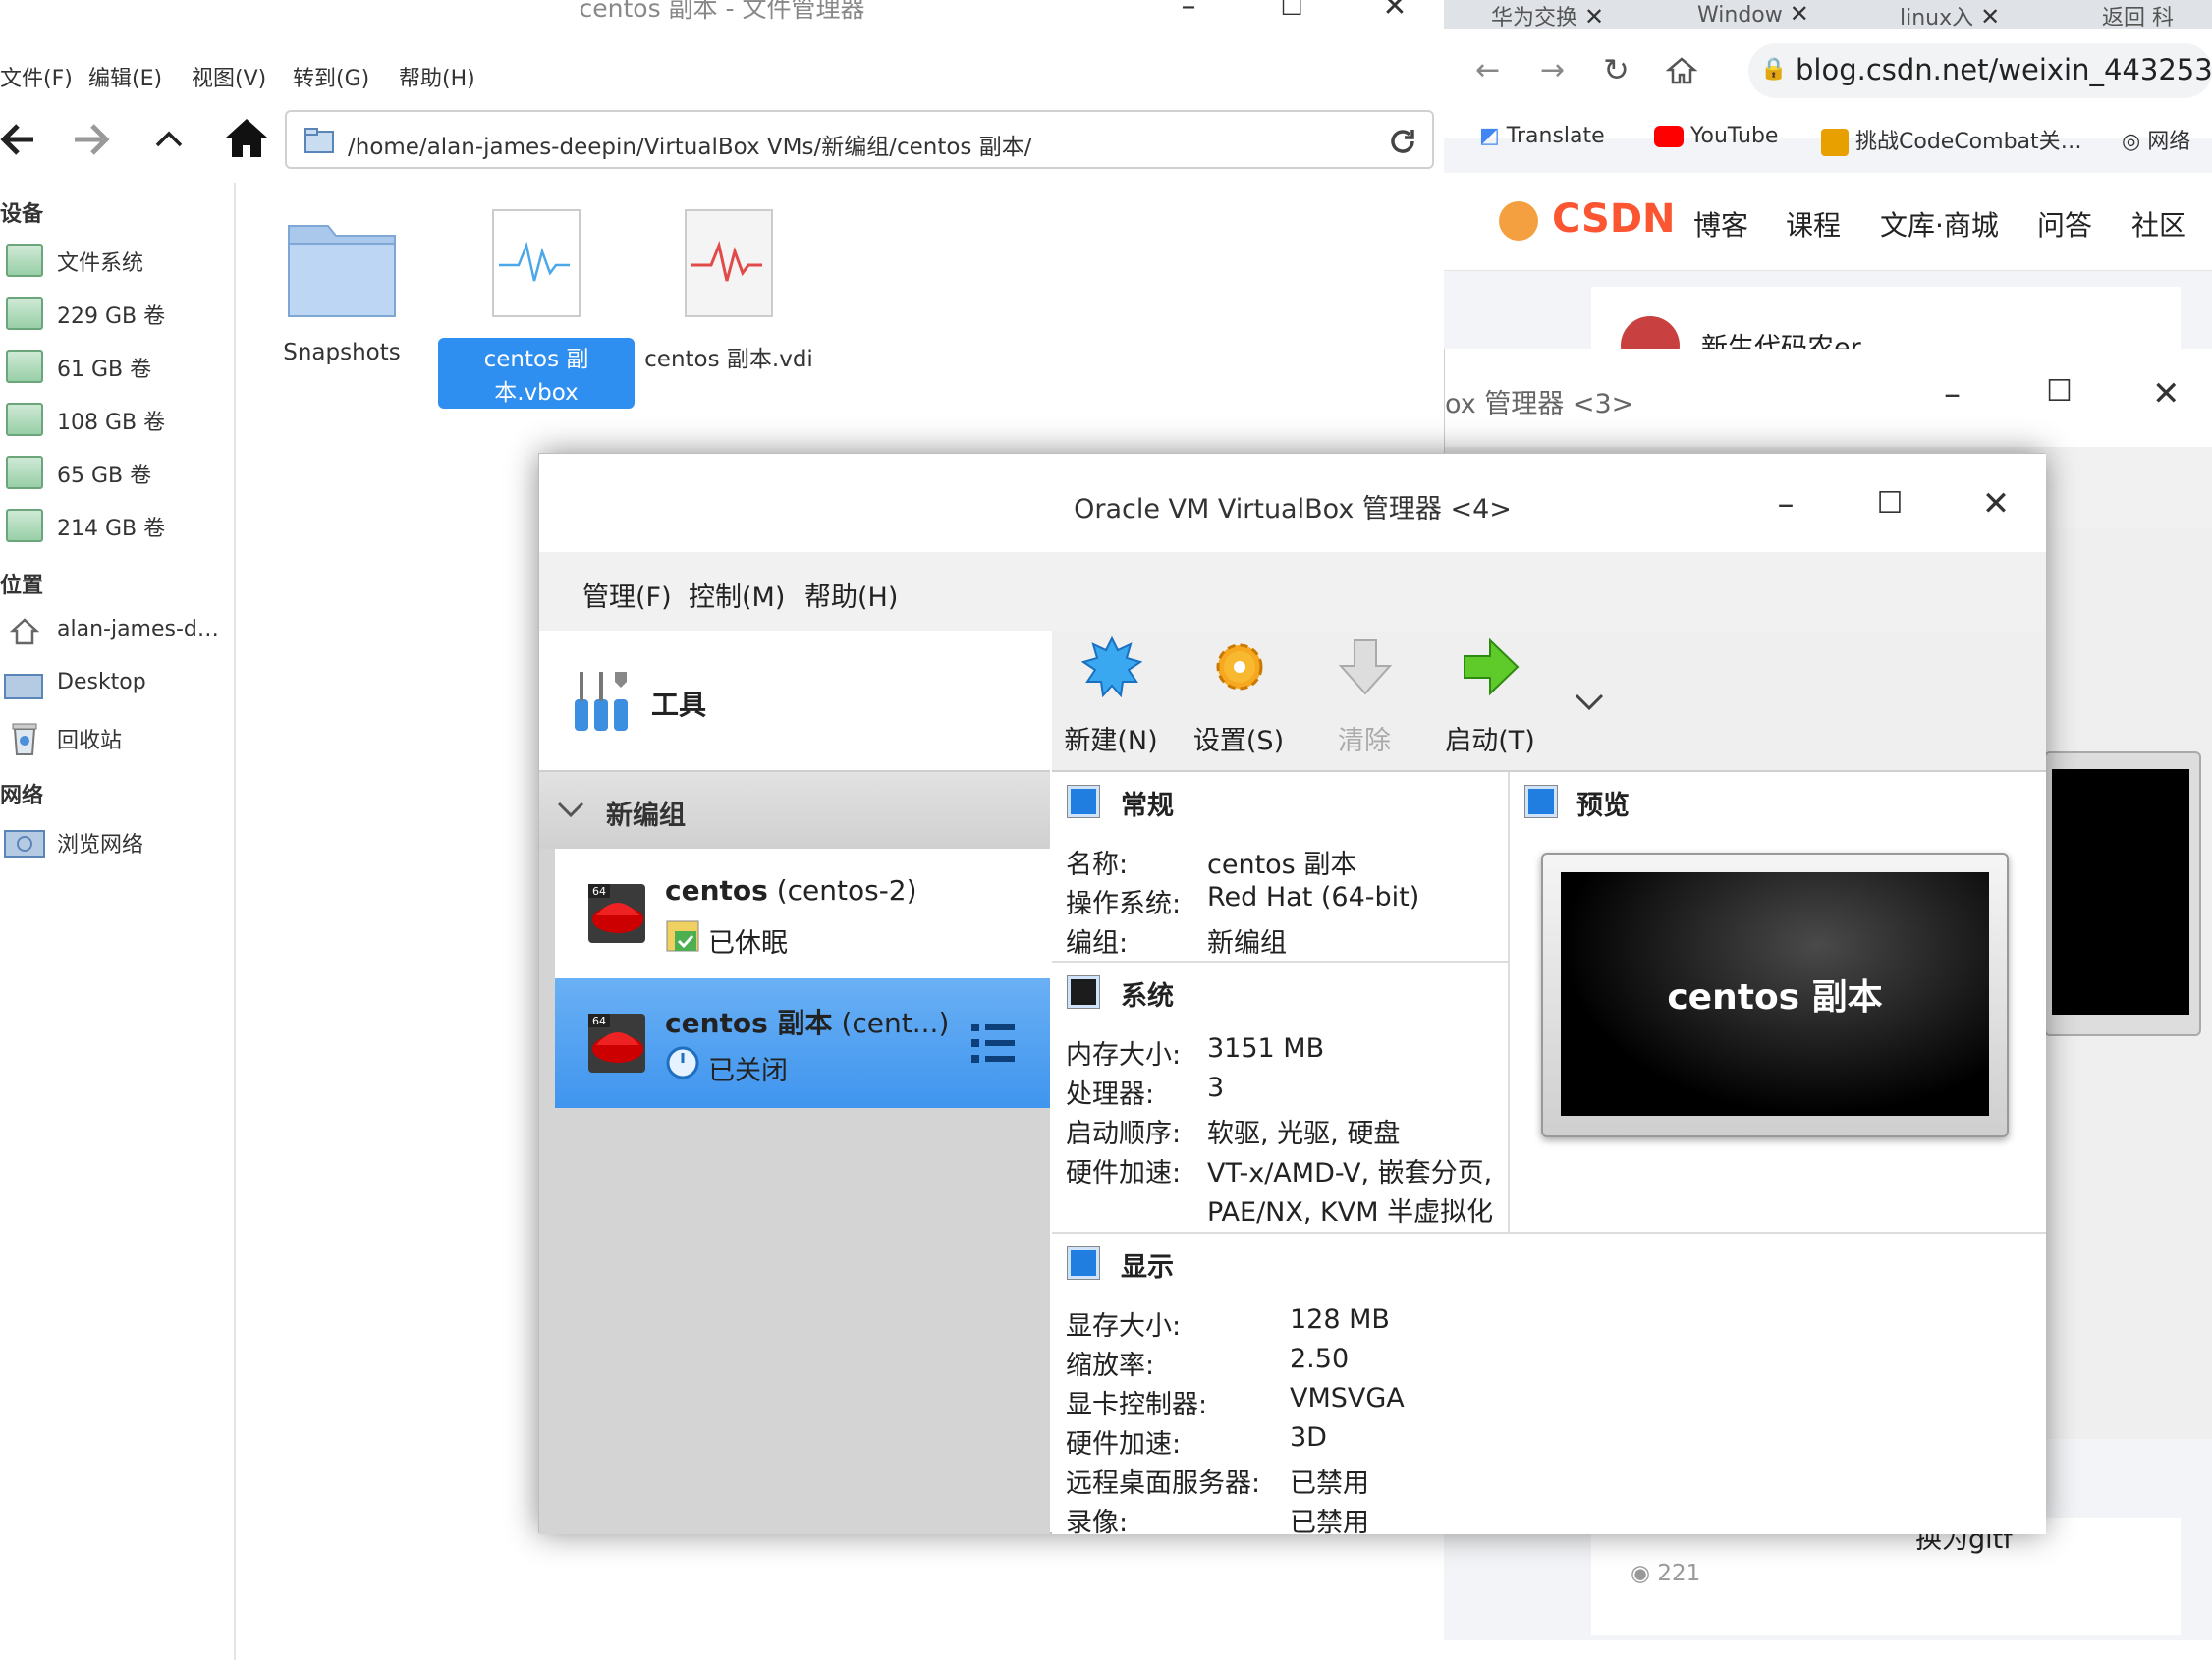 The width and height of the screenshot is (2212, 1660). I want to click on nav-qa: 问答, so click(2064, 224).